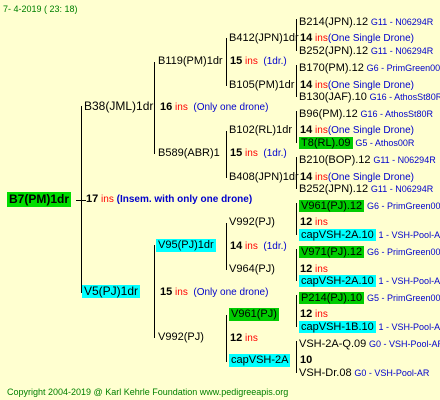 The height and width of the screenshot is (400, 440). What do you see at coordinates (370, 38) in the screenshot?
I see `gen3-note-1: (One Single Drone)` at bounding box center [370, 38].